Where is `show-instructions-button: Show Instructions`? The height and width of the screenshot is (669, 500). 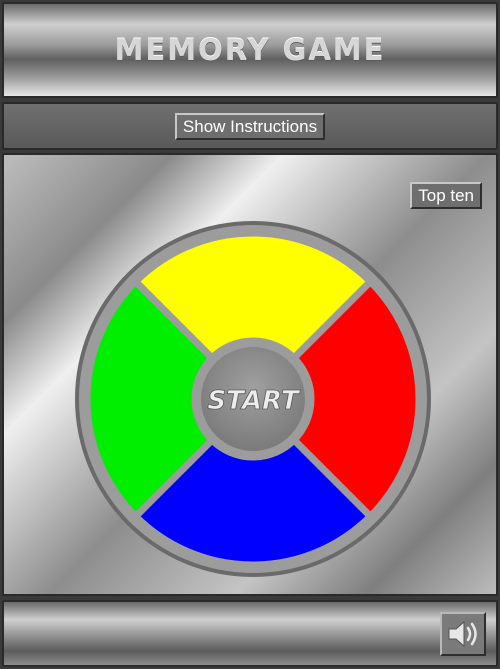 show-instructions-button: Show Instructions is located at coordinates (250, 126).